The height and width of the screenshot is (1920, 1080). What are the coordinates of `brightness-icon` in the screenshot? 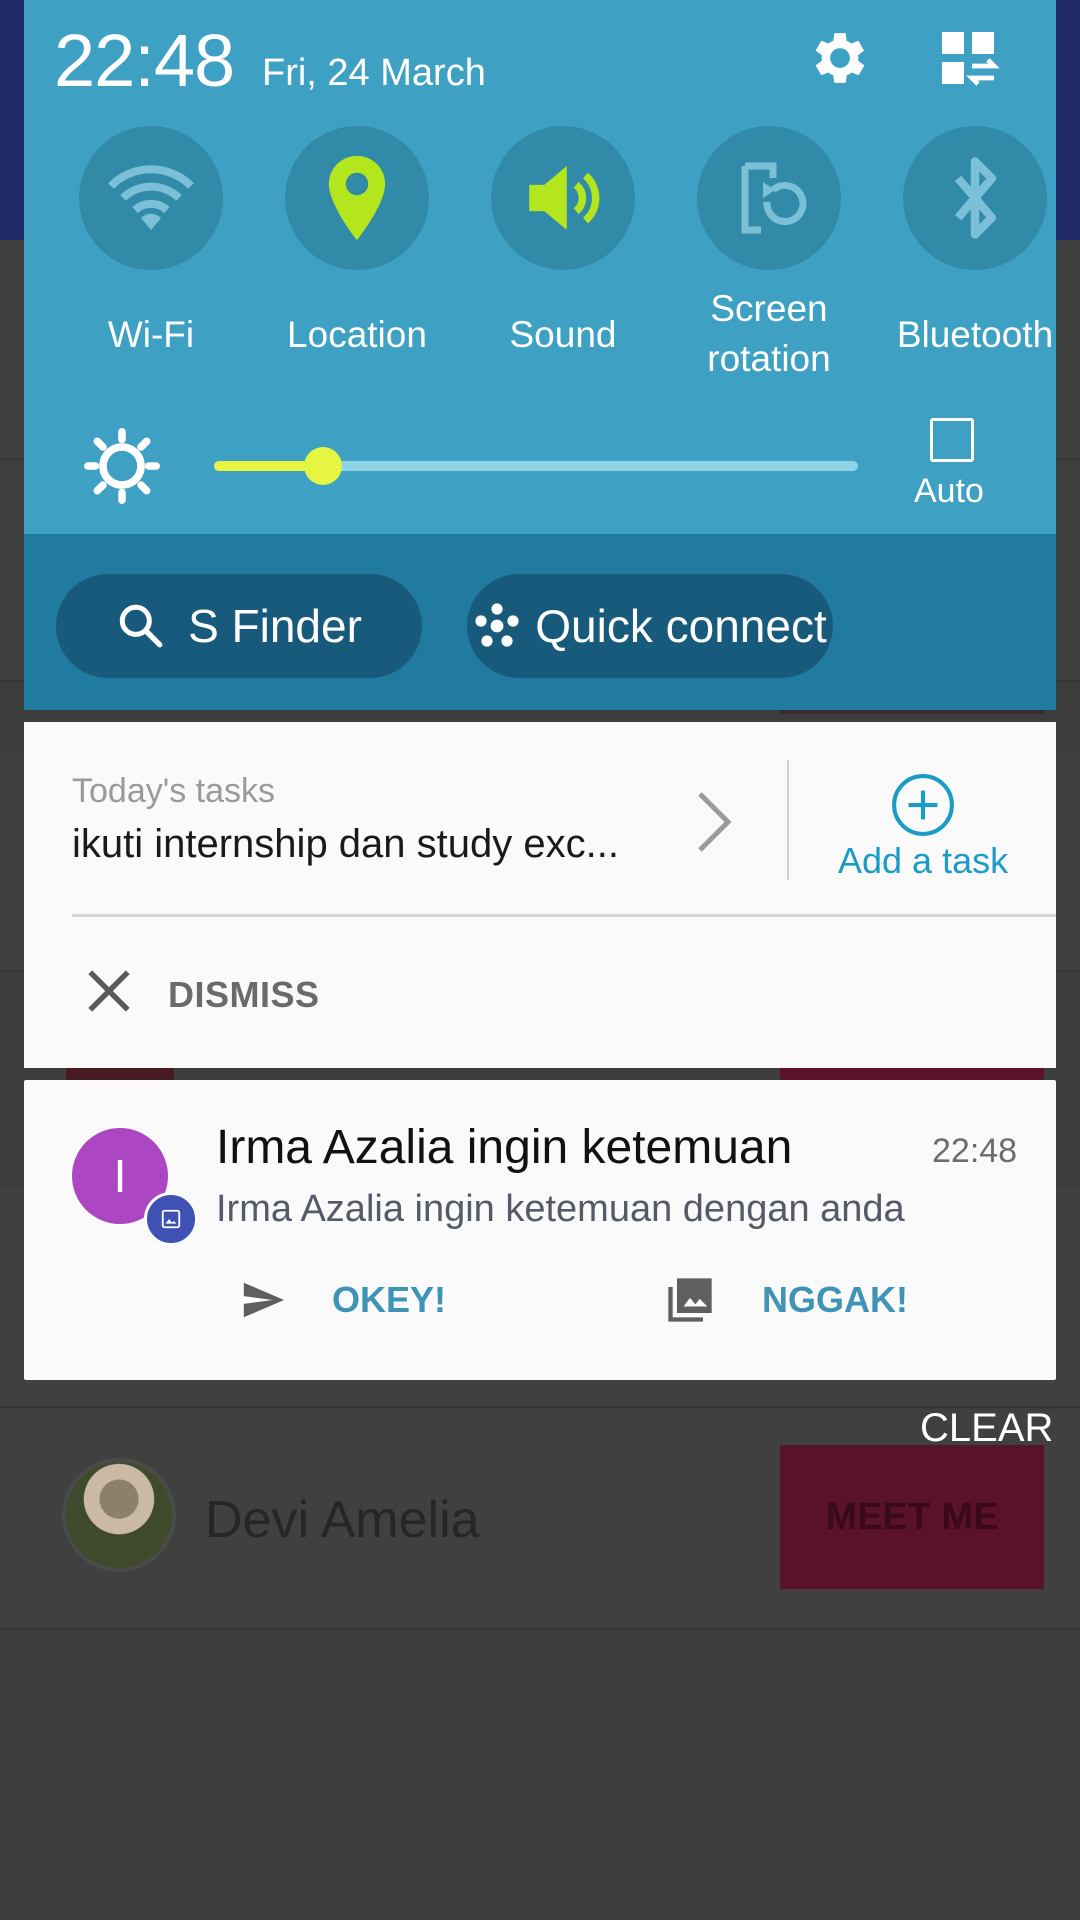 It's located at (122, 468).